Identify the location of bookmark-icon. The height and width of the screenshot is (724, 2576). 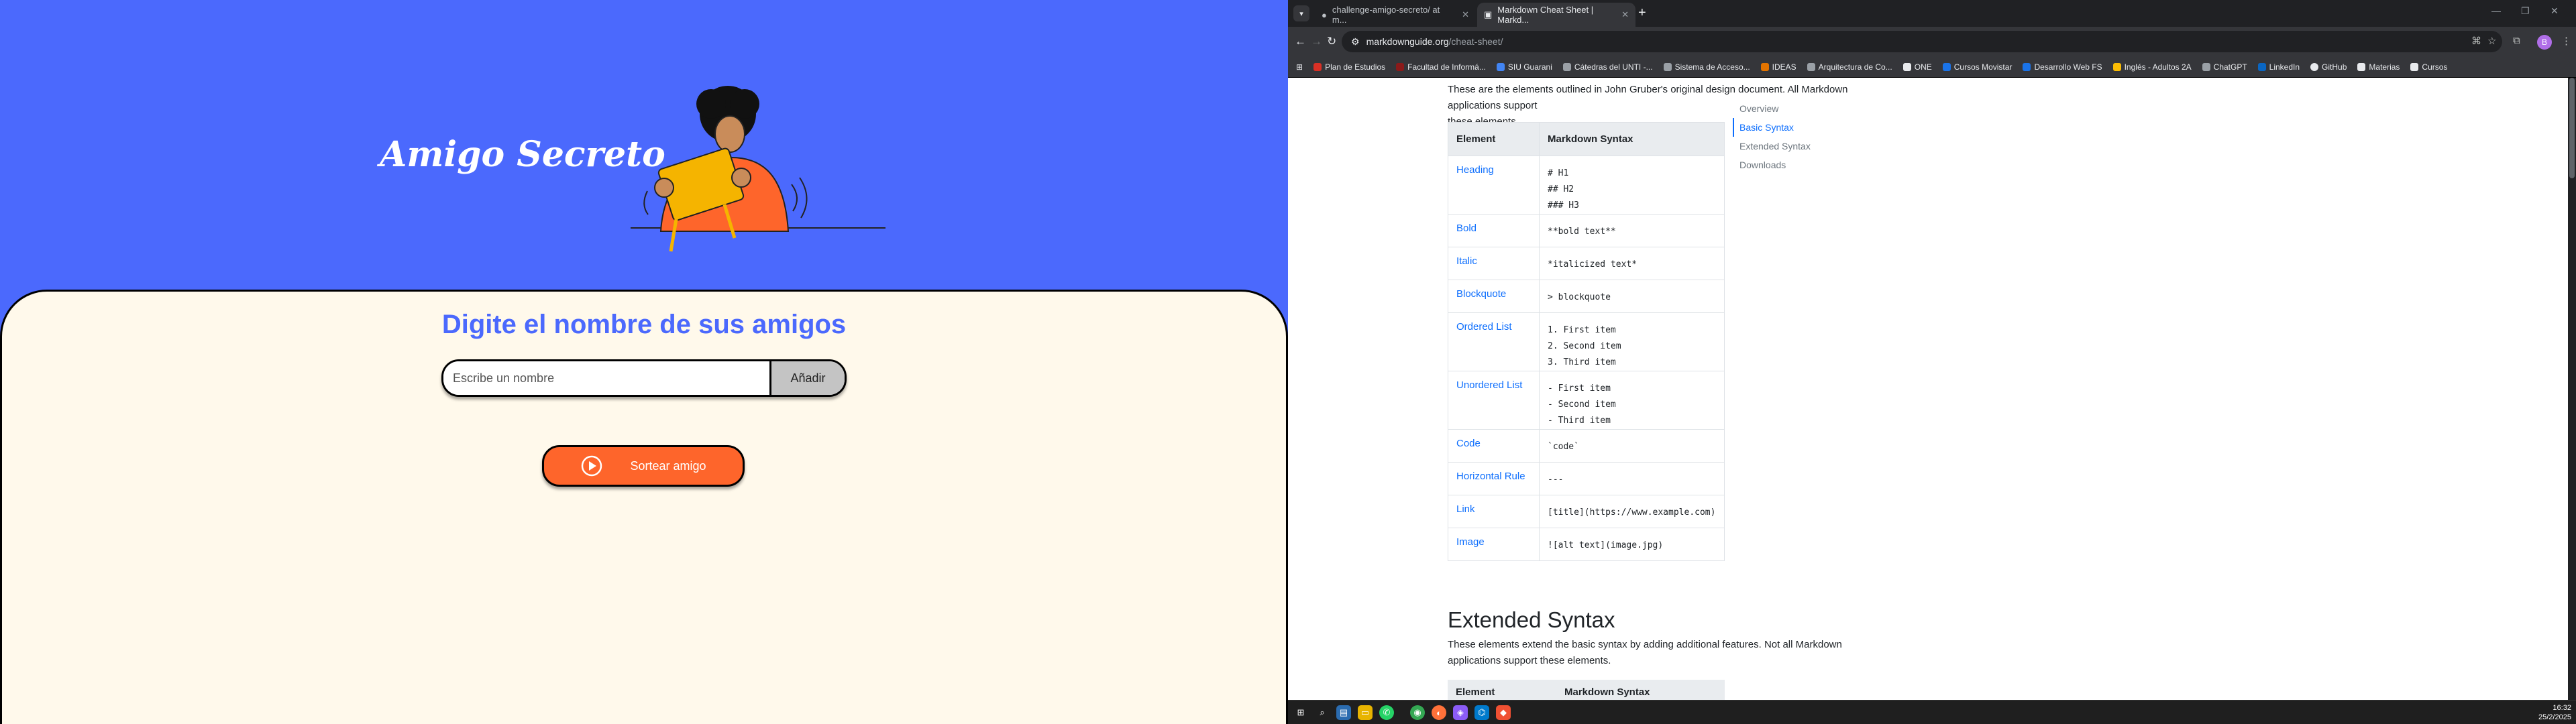
(1317, 66).